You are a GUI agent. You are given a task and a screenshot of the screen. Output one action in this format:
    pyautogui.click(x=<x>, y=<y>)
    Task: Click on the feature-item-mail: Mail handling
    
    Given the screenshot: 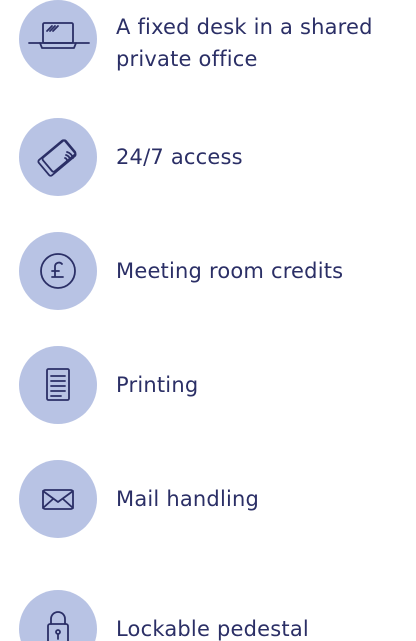 What is the action you would take?
    pyautogui.click(x=208, y=505)
    